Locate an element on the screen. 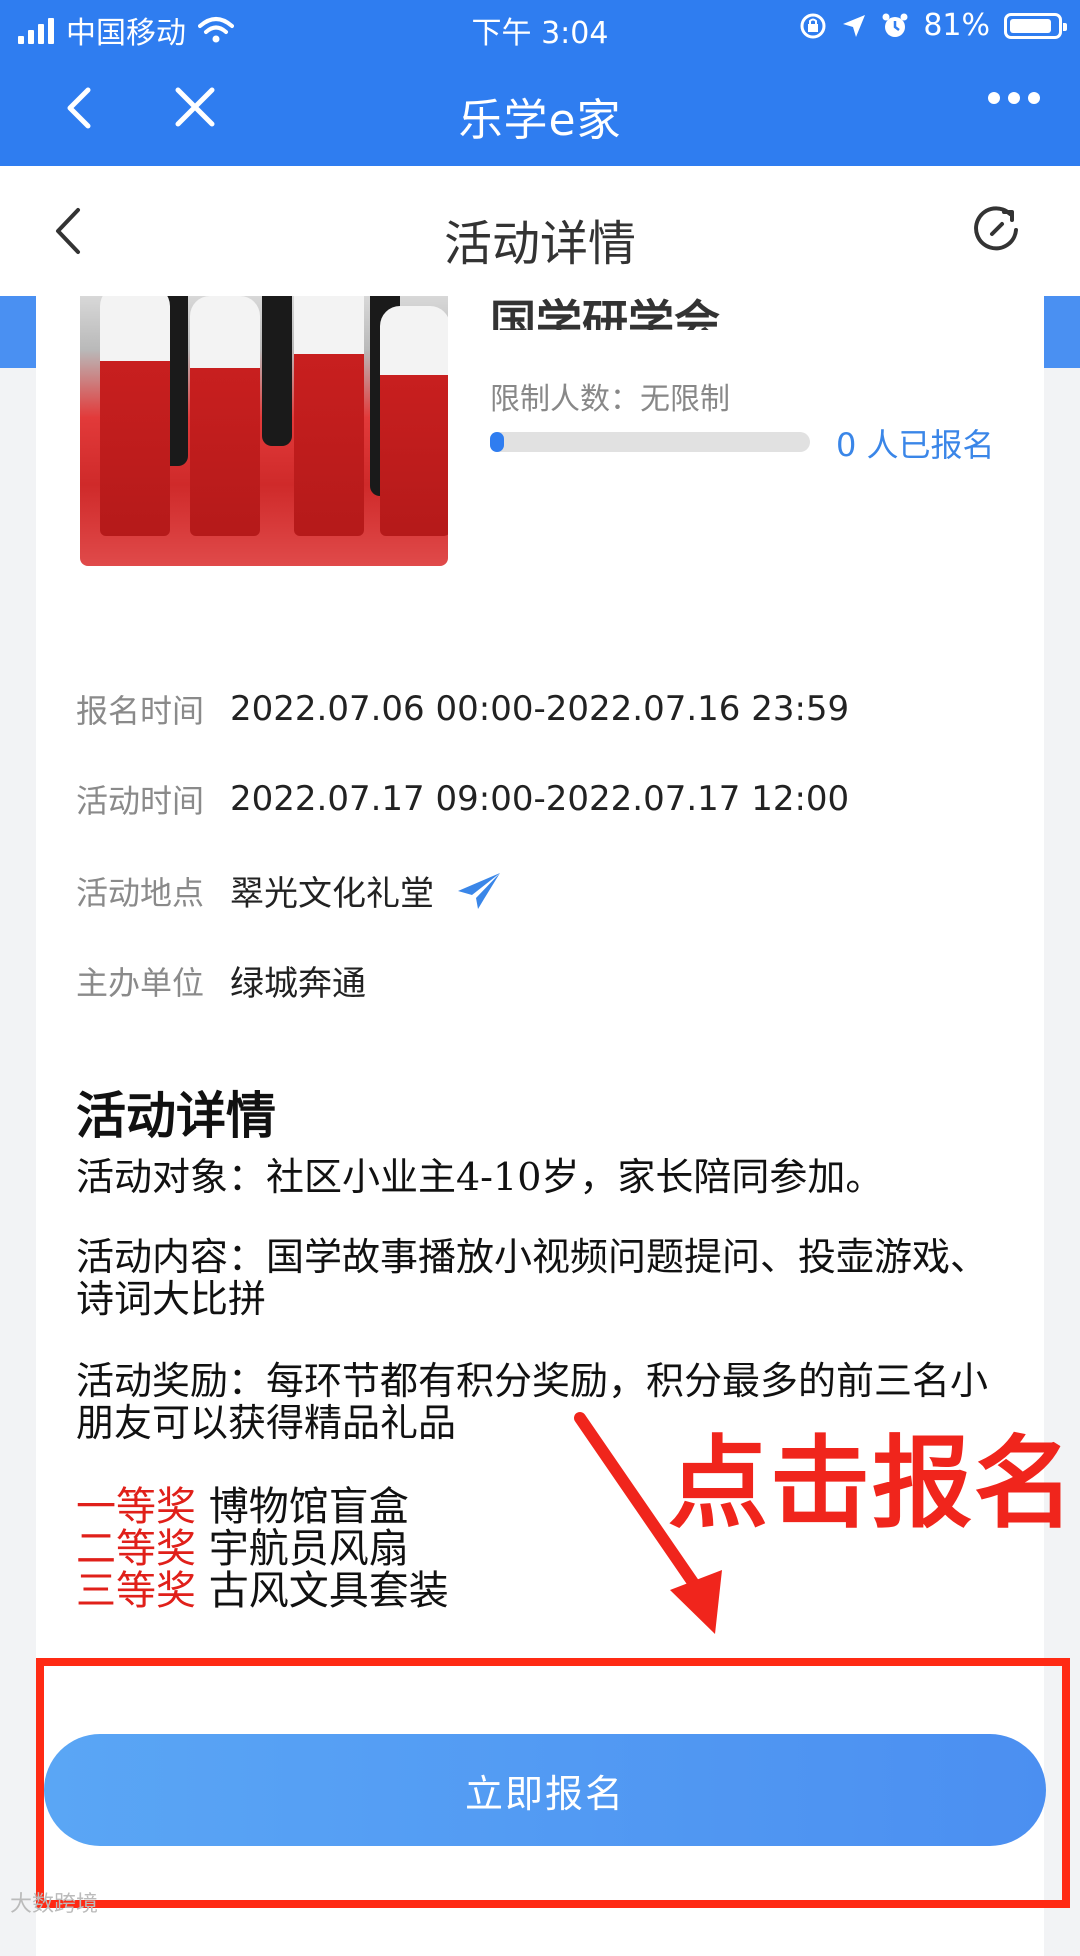  rotation-lock-icon is located at coordinates (813, 25).